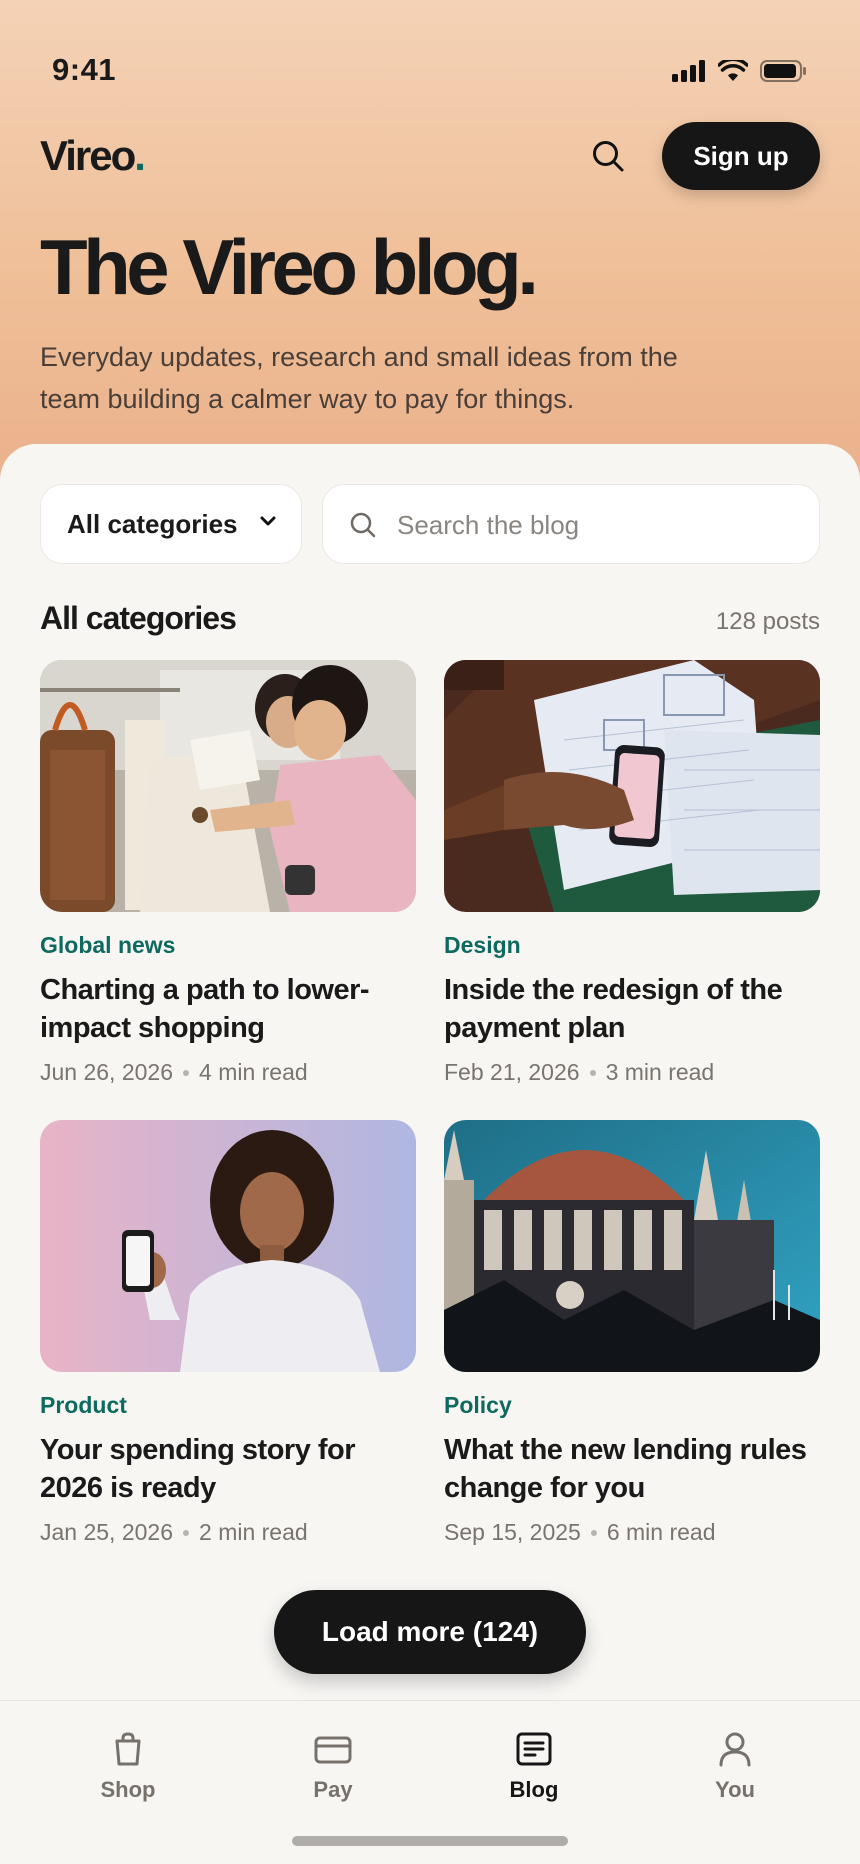  Describe the element at coordinates (138, 618) in the screenshot. I see `section-title: All categories` at that location.